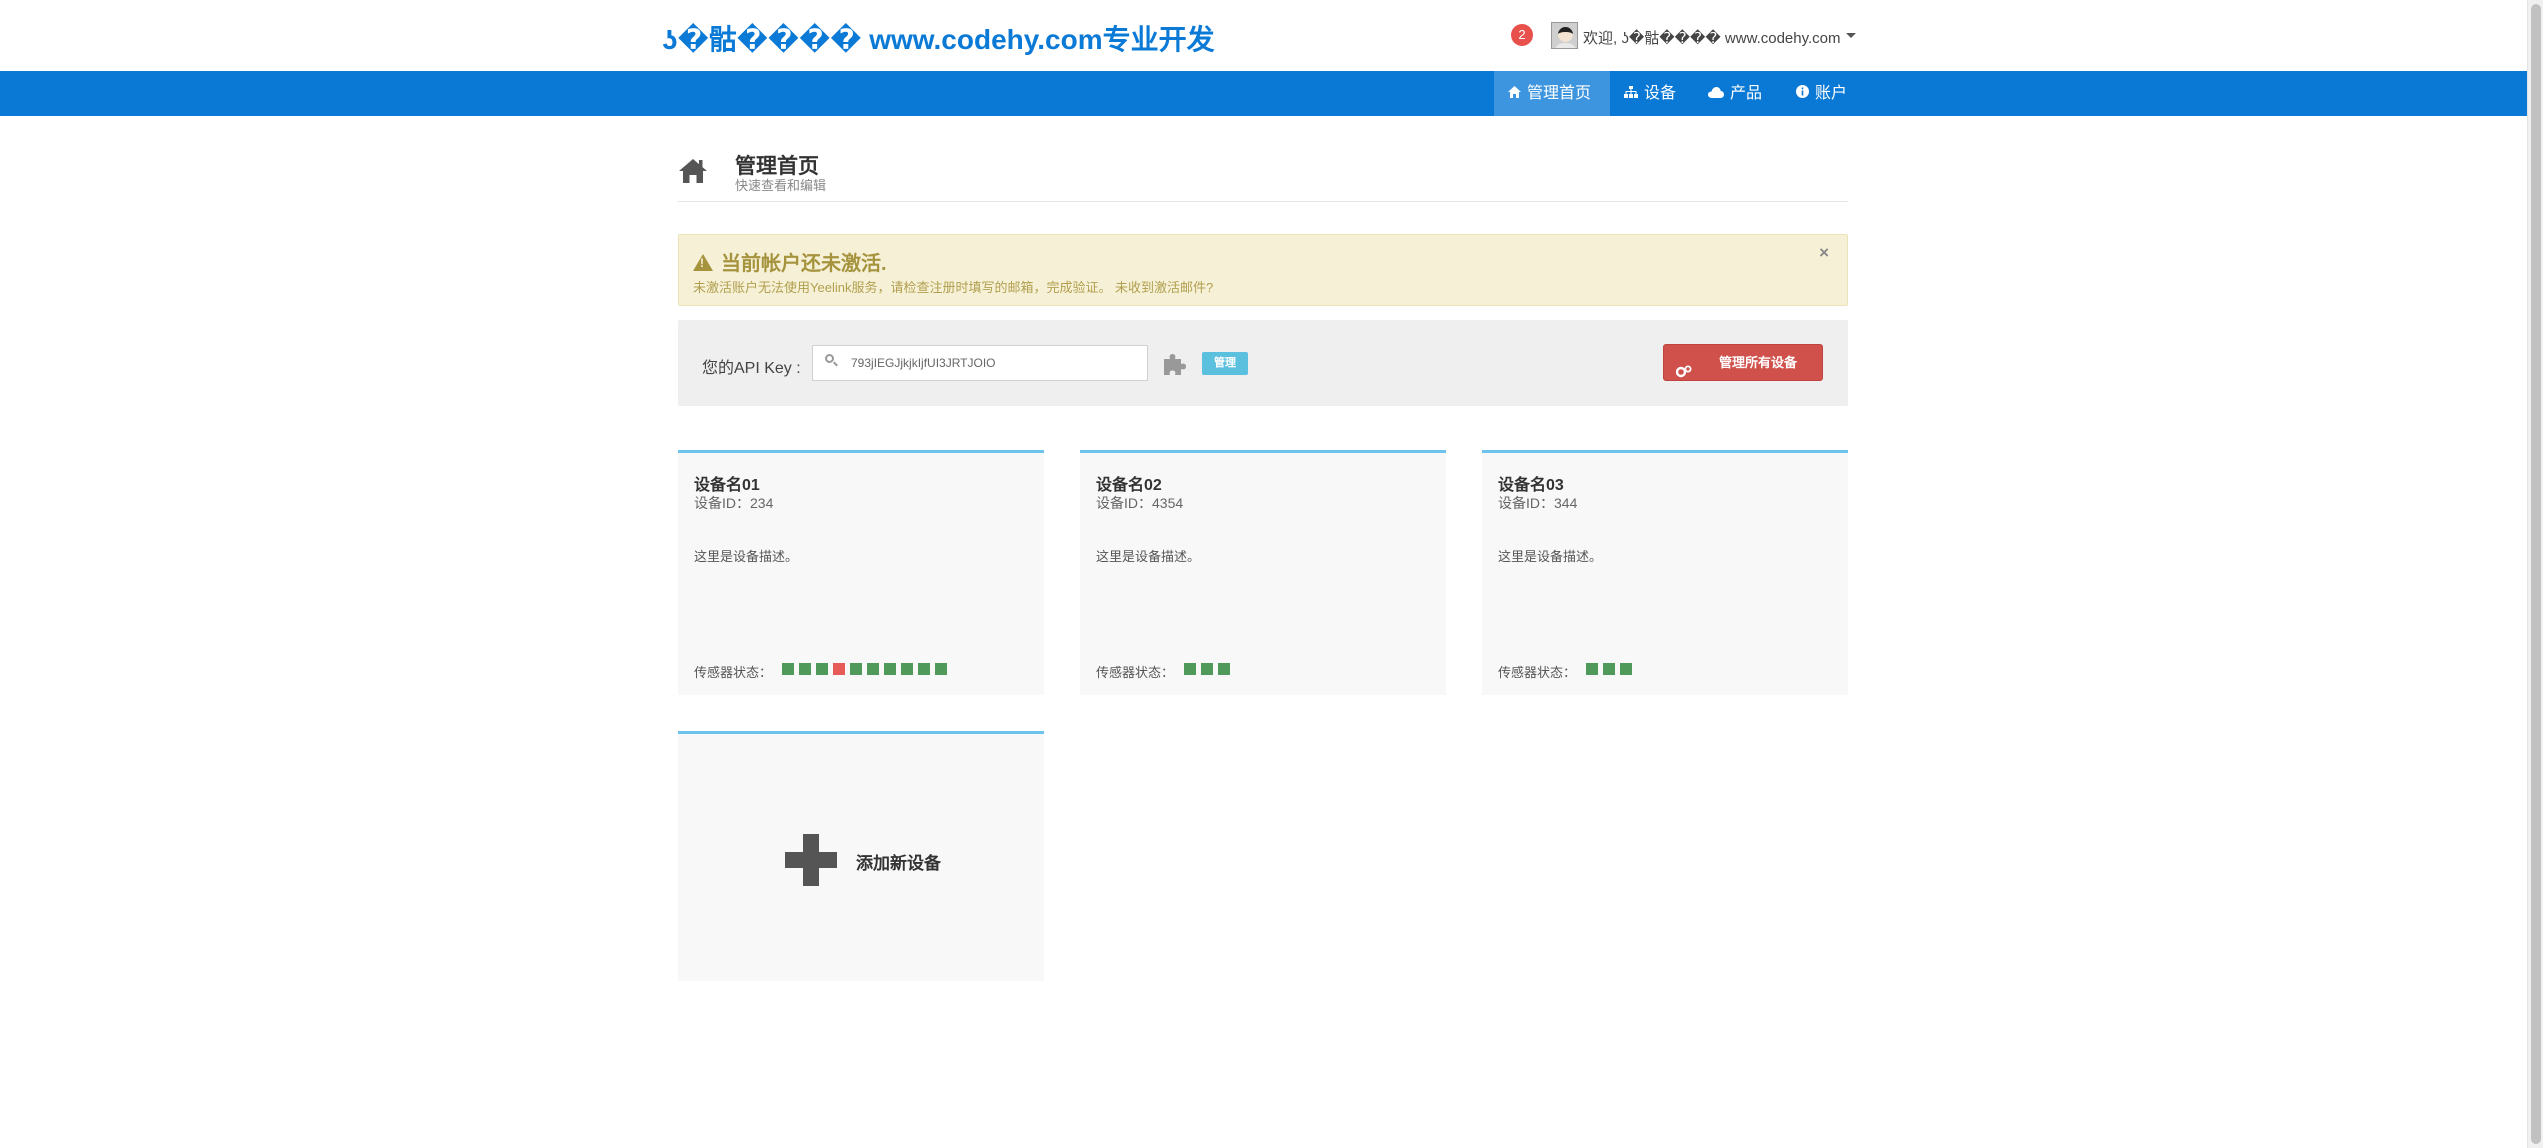  What do you see at coordinates (1263, 176) in the screenshot?
I see `page-header: 管理首页 快速查看和编辑` at bounding box center [1263, 176].